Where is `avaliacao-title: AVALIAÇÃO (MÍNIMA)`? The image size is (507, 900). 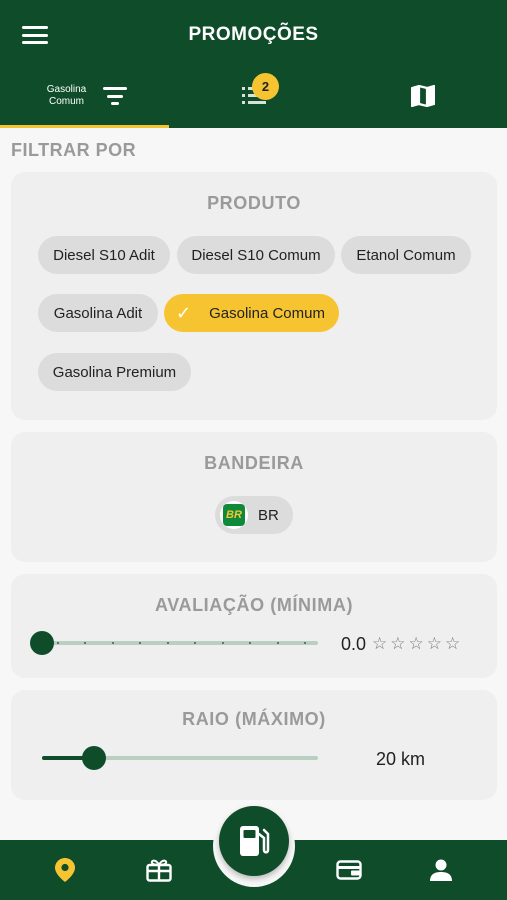
avaliacao-title: AVALIAÇÃO (MÍNIMA) is located at coordinates (254, 605).